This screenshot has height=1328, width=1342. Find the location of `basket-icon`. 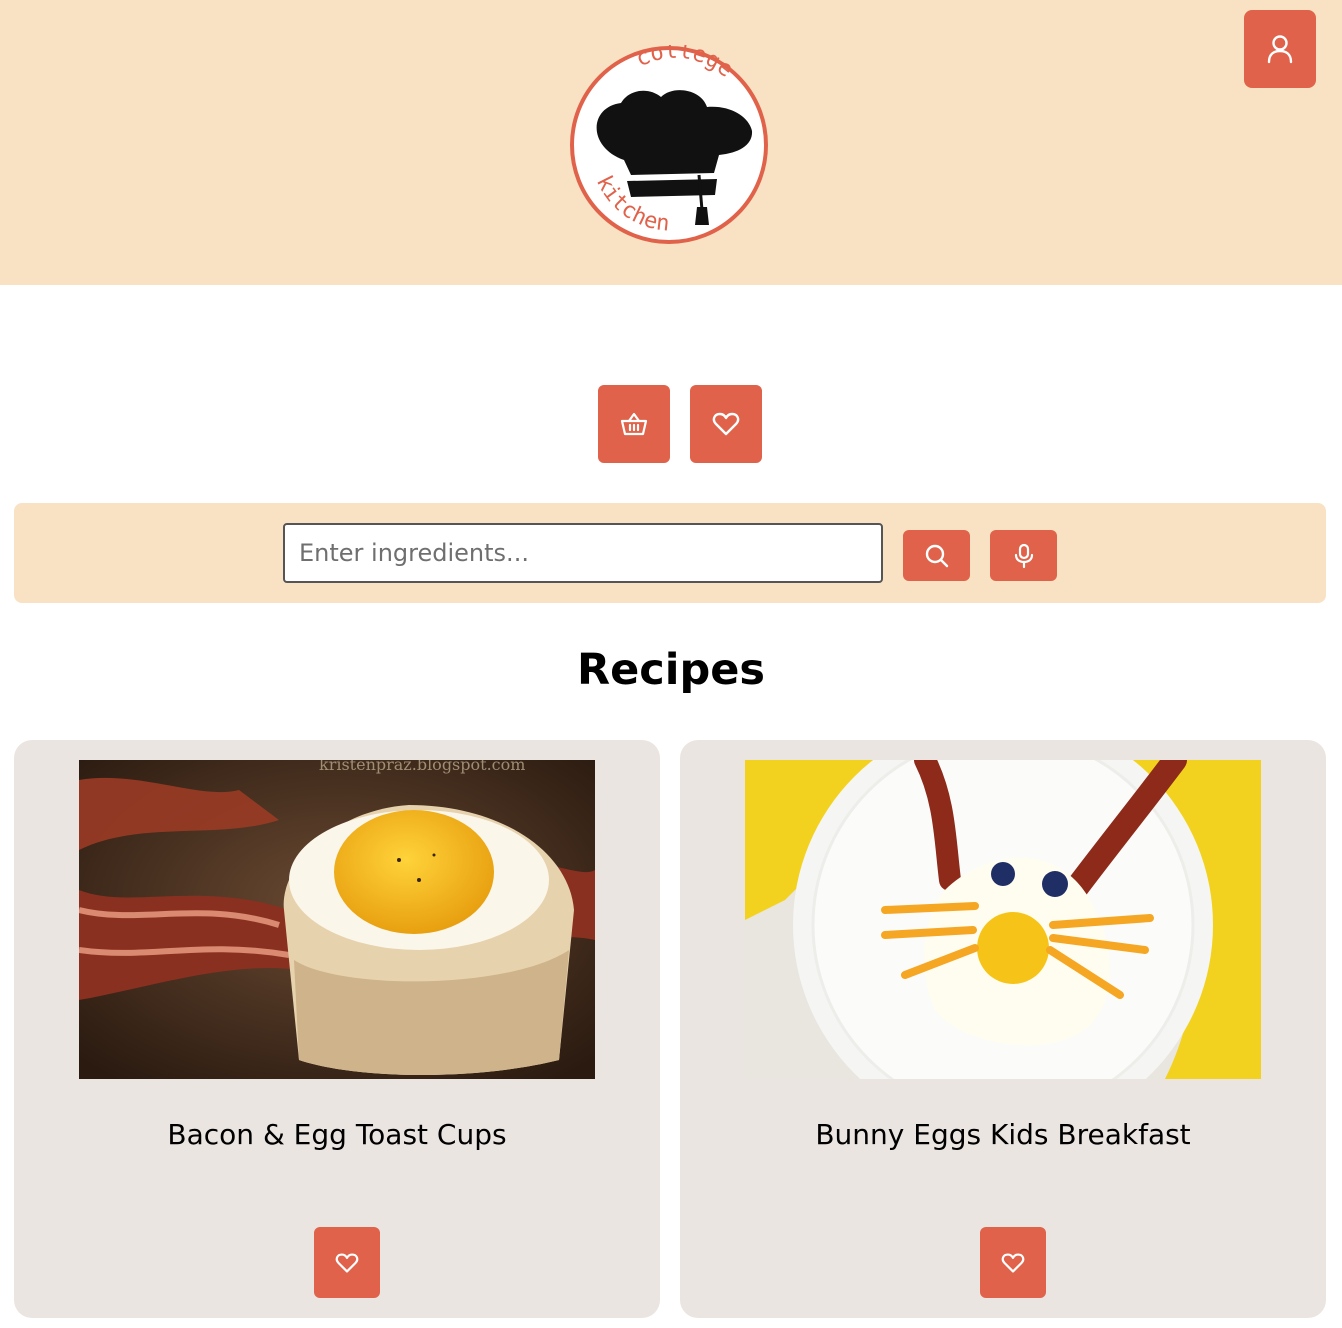

basket-icon is located at coordinates (634, 424).